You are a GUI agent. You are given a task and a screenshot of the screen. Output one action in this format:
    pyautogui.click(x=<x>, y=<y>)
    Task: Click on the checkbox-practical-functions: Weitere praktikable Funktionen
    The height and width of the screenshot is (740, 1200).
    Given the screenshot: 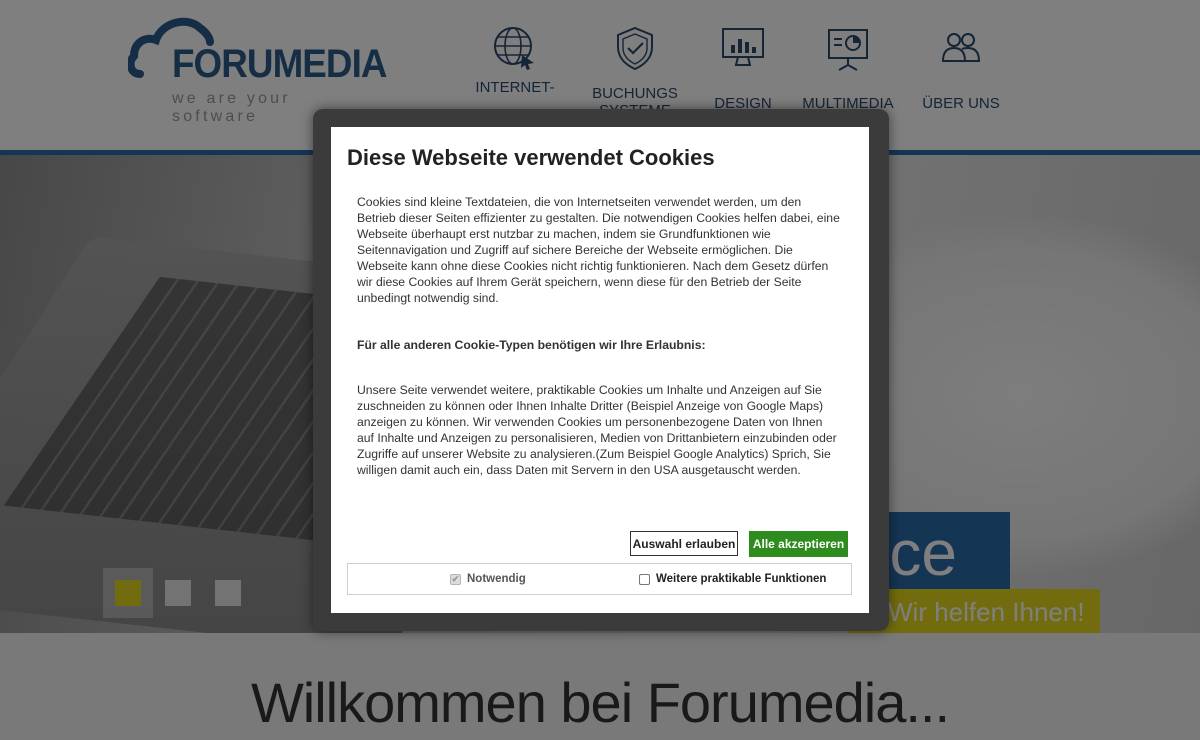 What is the action you would take?
    pyautogui.click(x=732, y=579)
    